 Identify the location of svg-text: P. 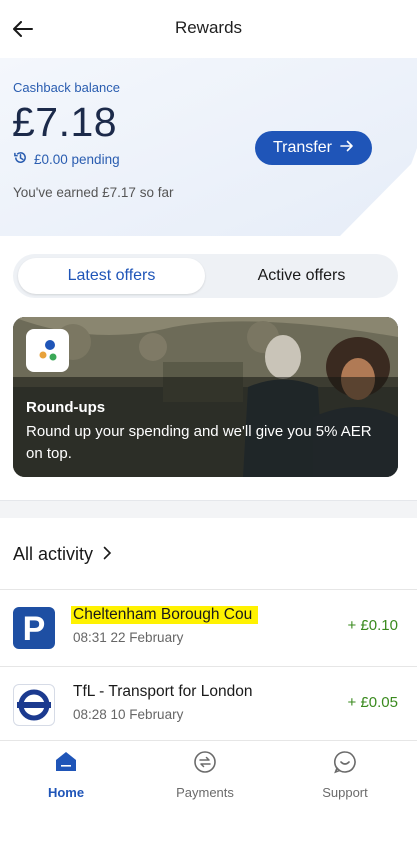
(34, 629).